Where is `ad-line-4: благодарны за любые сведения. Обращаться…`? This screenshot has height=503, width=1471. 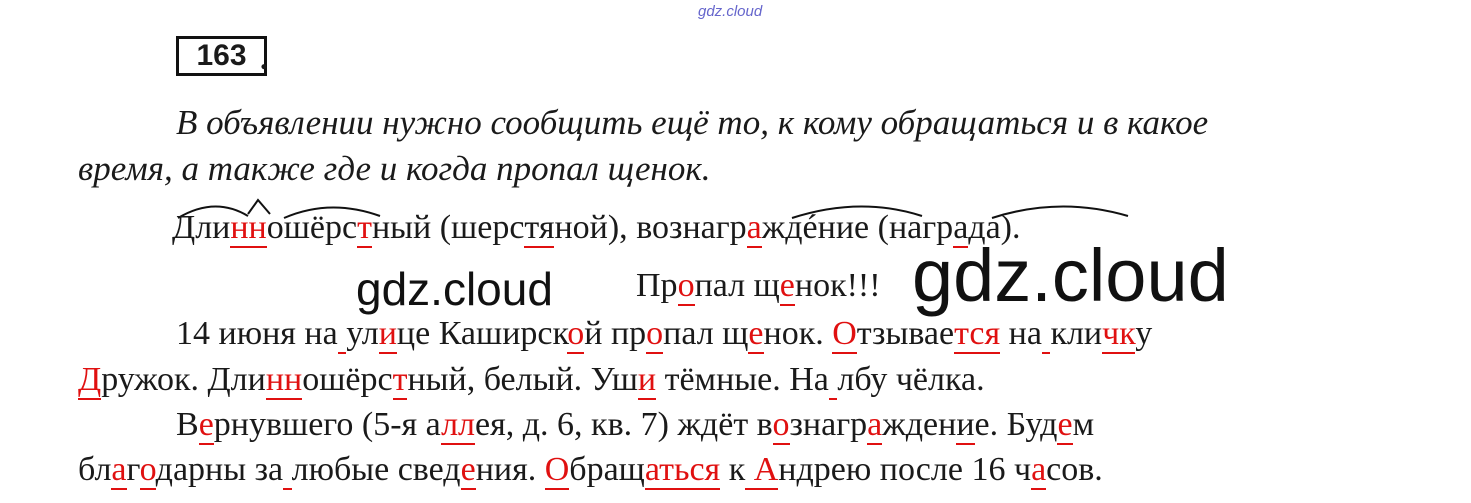 ad-line-4: благодарны за любые сведения. Обращаться… is located at coordinates (590, 470).